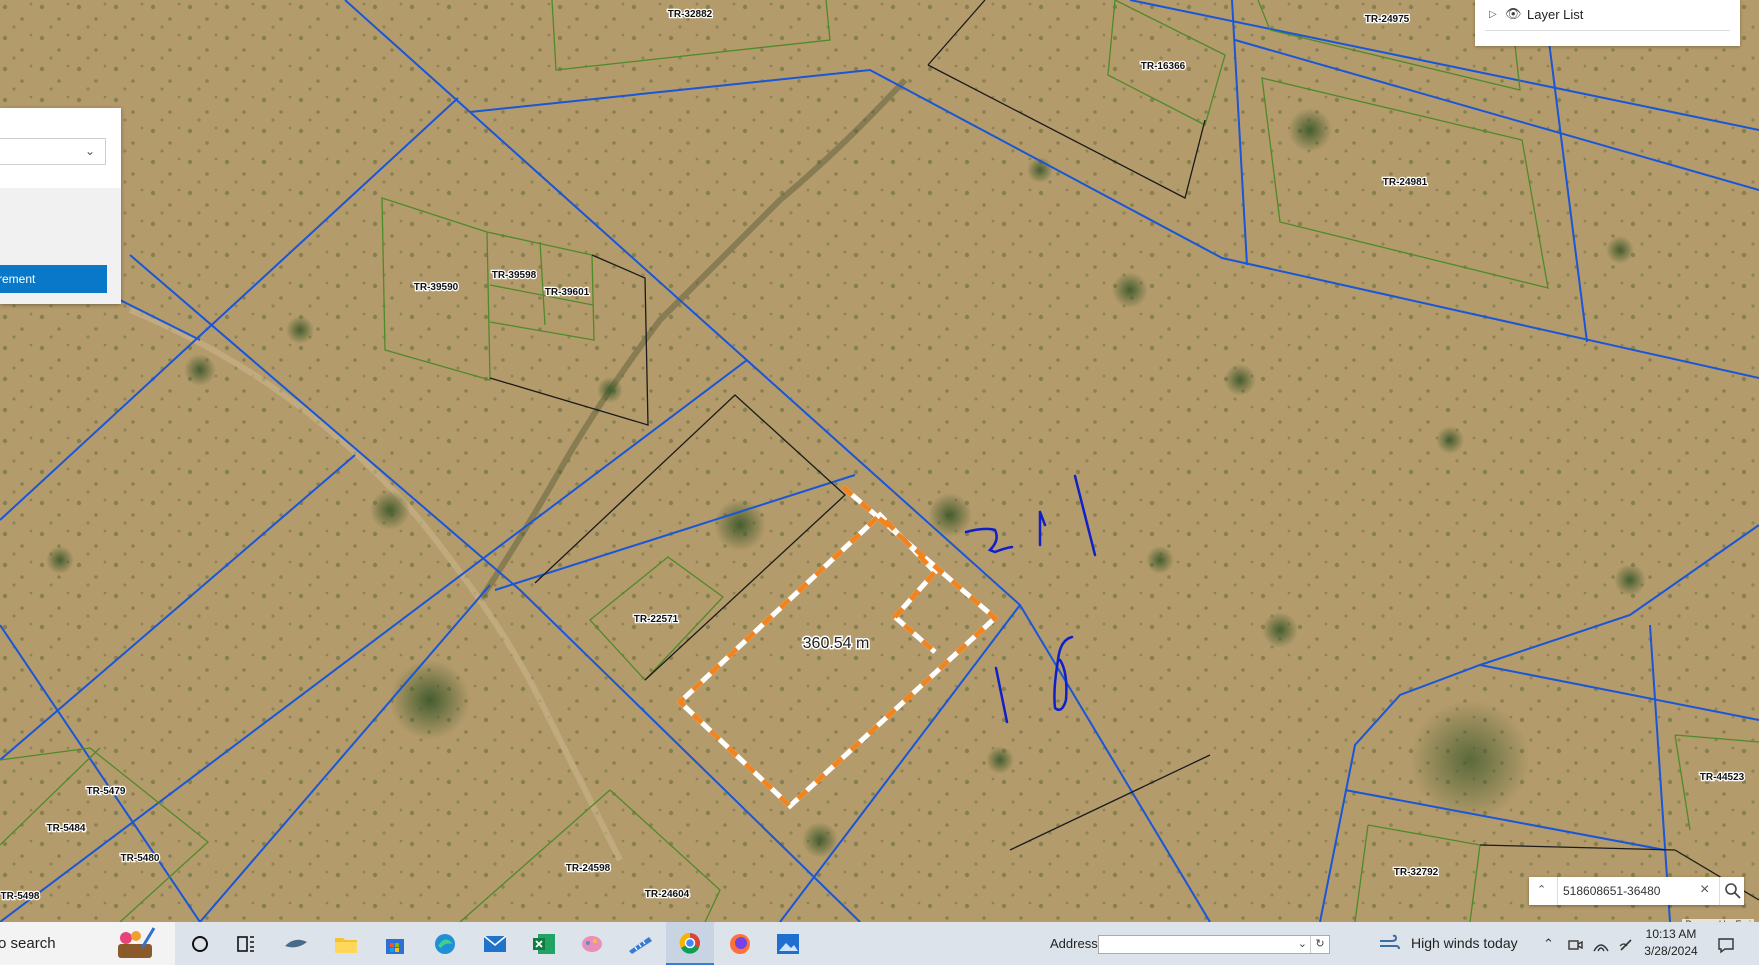 Image resolution: width=1759 pixels, height=965 pixels. Describe the element at coordinates (567, 292) in the screenshot. I see `parcel-label: TR-39601` at that location.